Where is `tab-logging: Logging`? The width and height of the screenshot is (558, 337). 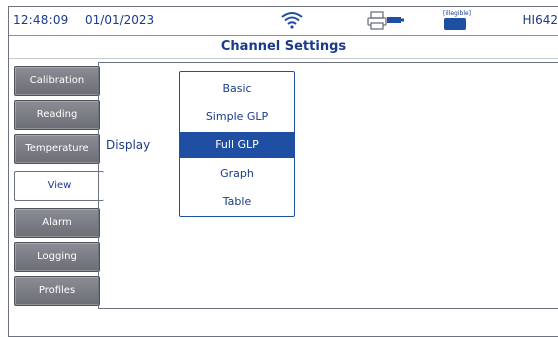
tab-logging: Logging is located at coordinates (57, 257).